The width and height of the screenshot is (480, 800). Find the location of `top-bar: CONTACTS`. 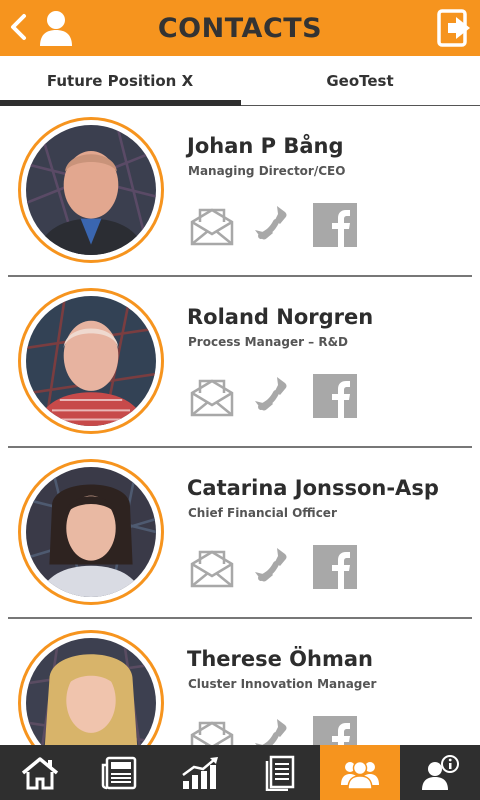

top-bar: CONTACTS is located at coordinates (240, 28).